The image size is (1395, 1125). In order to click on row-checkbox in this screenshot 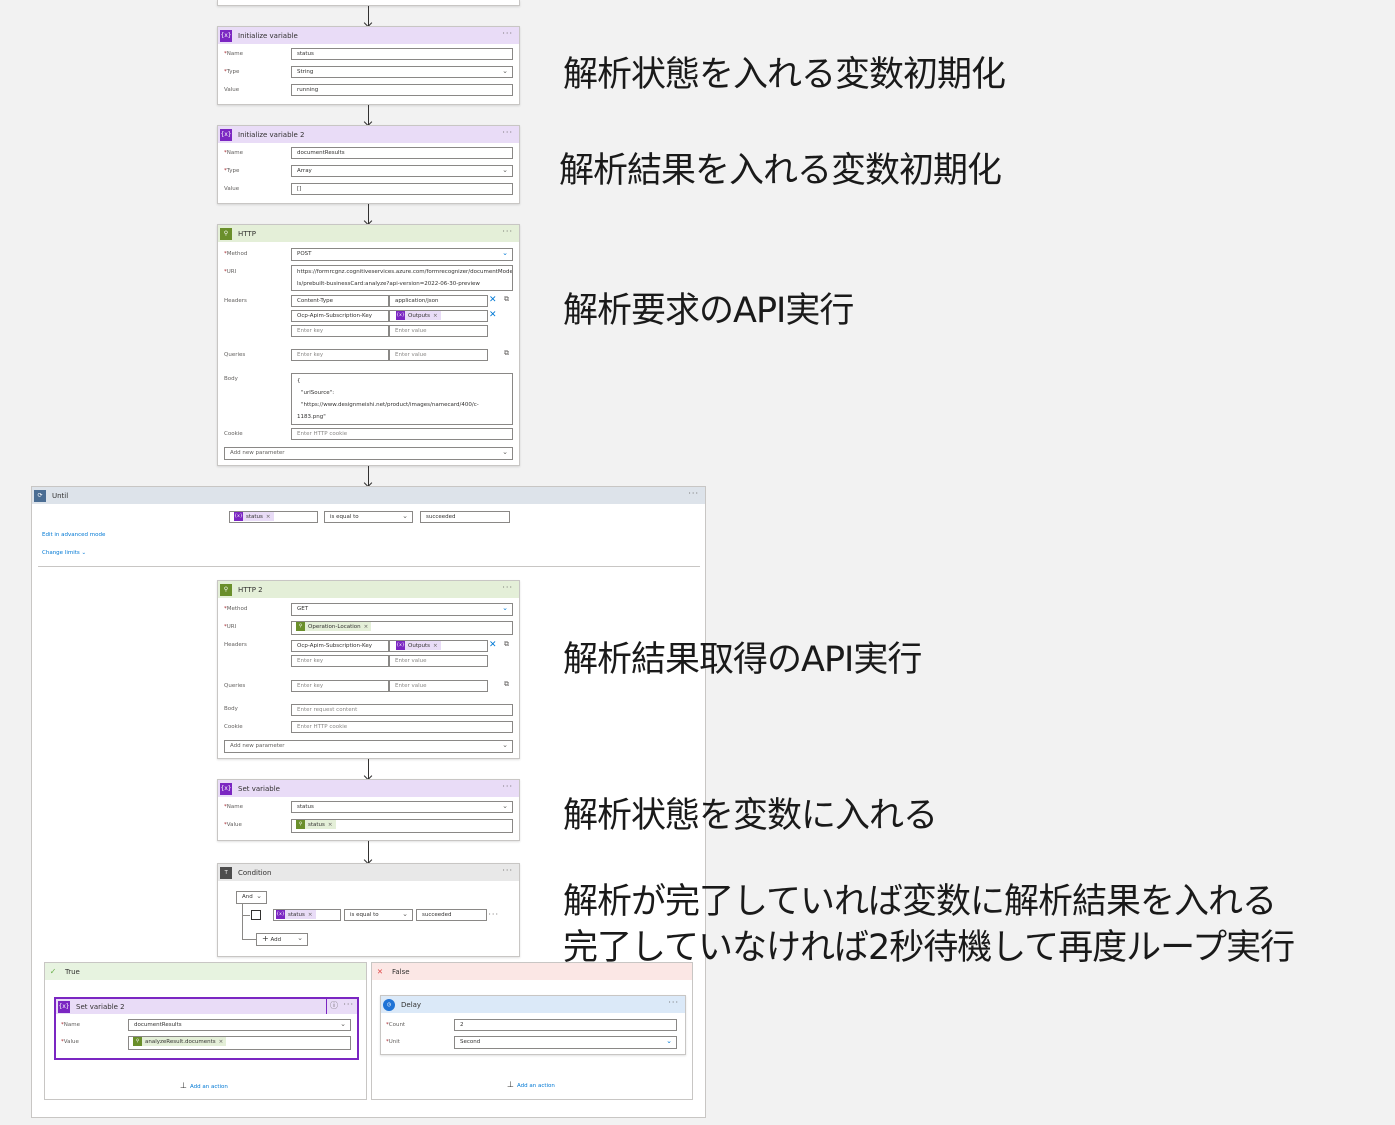, I will do `click(256, 915)`.